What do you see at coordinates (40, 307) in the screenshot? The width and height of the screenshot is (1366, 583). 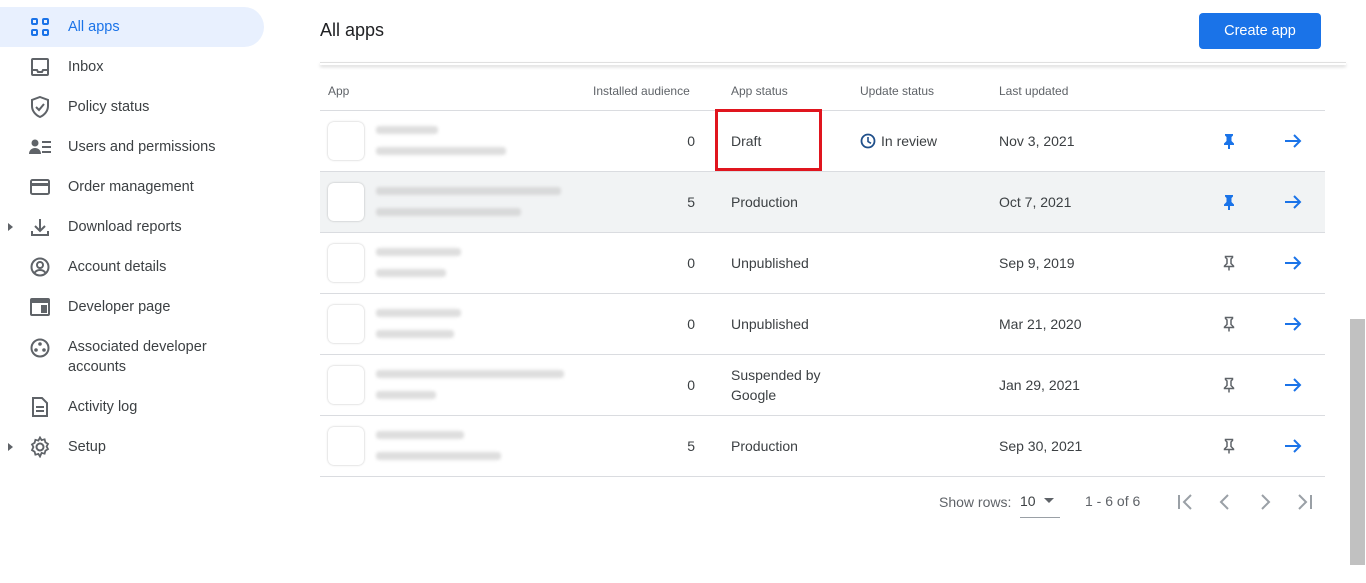 I see `web-page-icon` at bounding box center [40, 307].